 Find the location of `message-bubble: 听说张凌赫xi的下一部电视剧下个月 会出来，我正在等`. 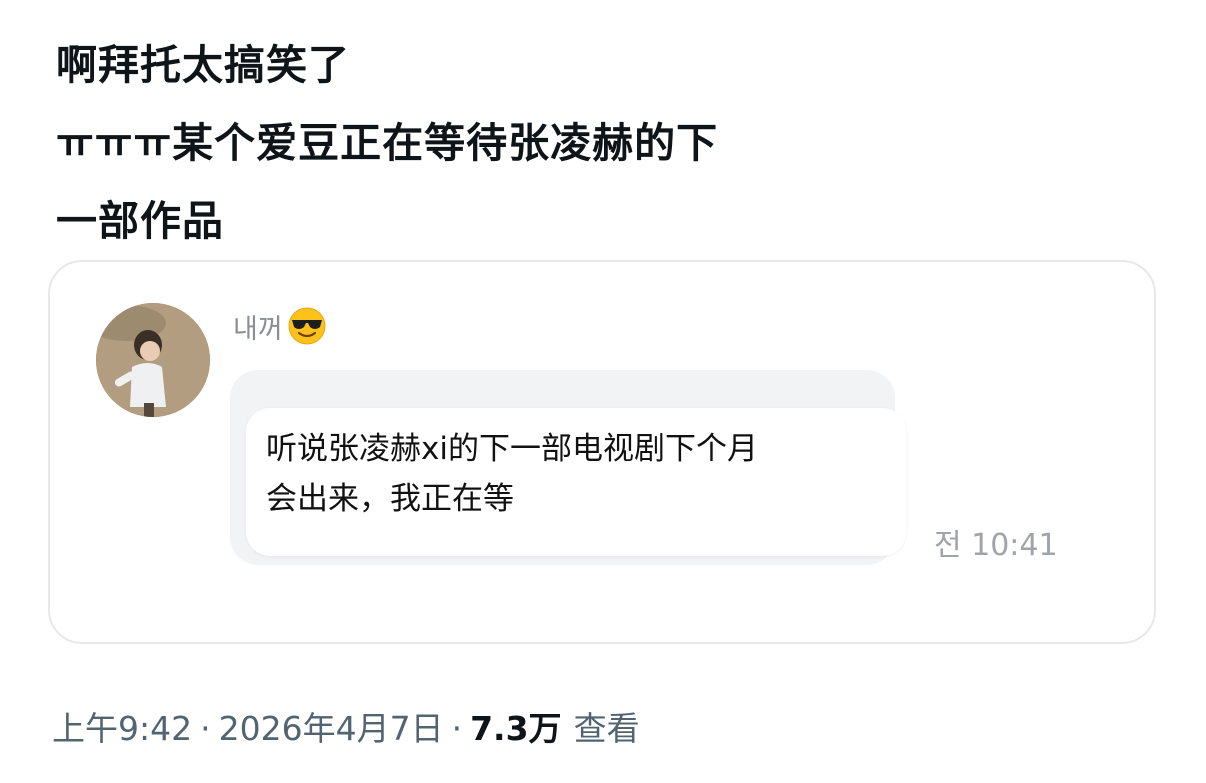

message-bubble: 听说张凌赫xi的下一部电视剧下个月 会出来，我正在等 is located at coordinates (576, 482).